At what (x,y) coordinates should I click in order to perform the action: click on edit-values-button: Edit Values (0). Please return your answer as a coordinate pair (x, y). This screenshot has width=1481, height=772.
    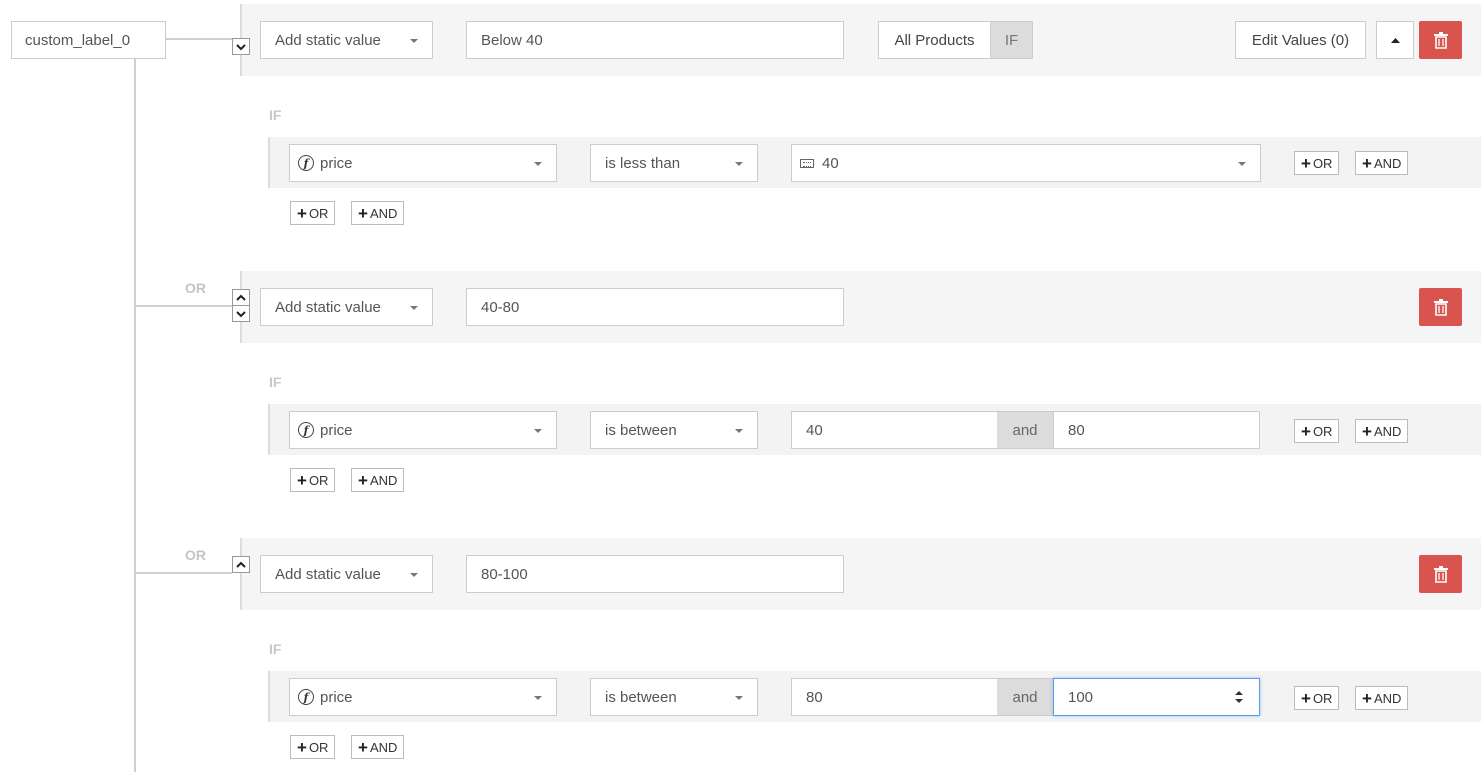
    Looking at the image, I should click on (1300, 40).